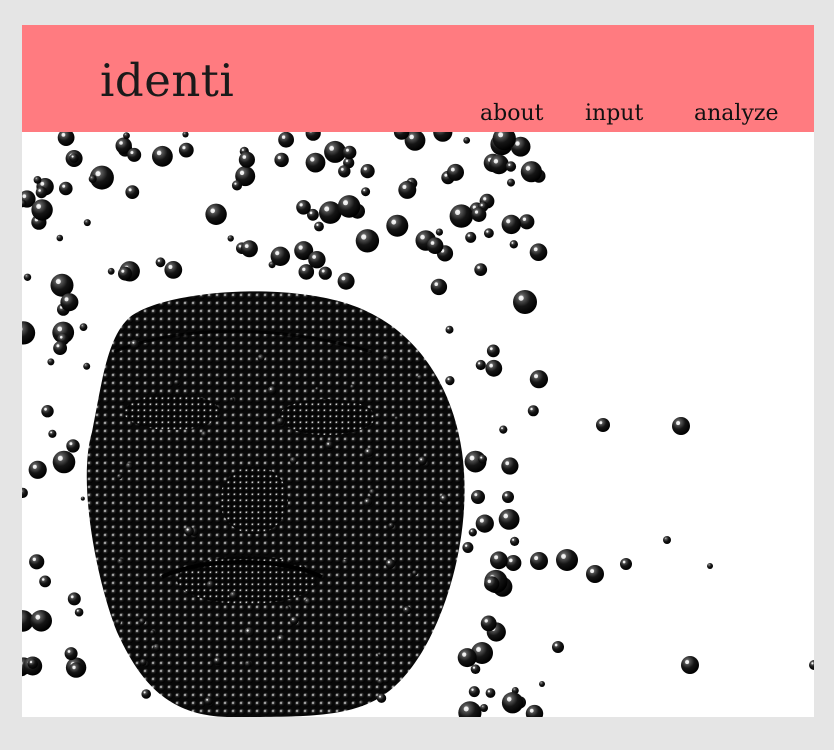 The image size is (834, 750). I want to click on site-logo: identi, so click(167, 81).